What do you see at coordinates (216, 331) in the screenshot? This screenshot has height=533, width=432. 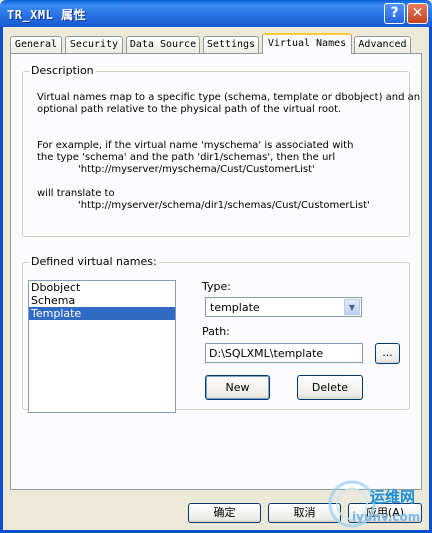 I see `path-label: Path:` at bounding box center [216, 331].